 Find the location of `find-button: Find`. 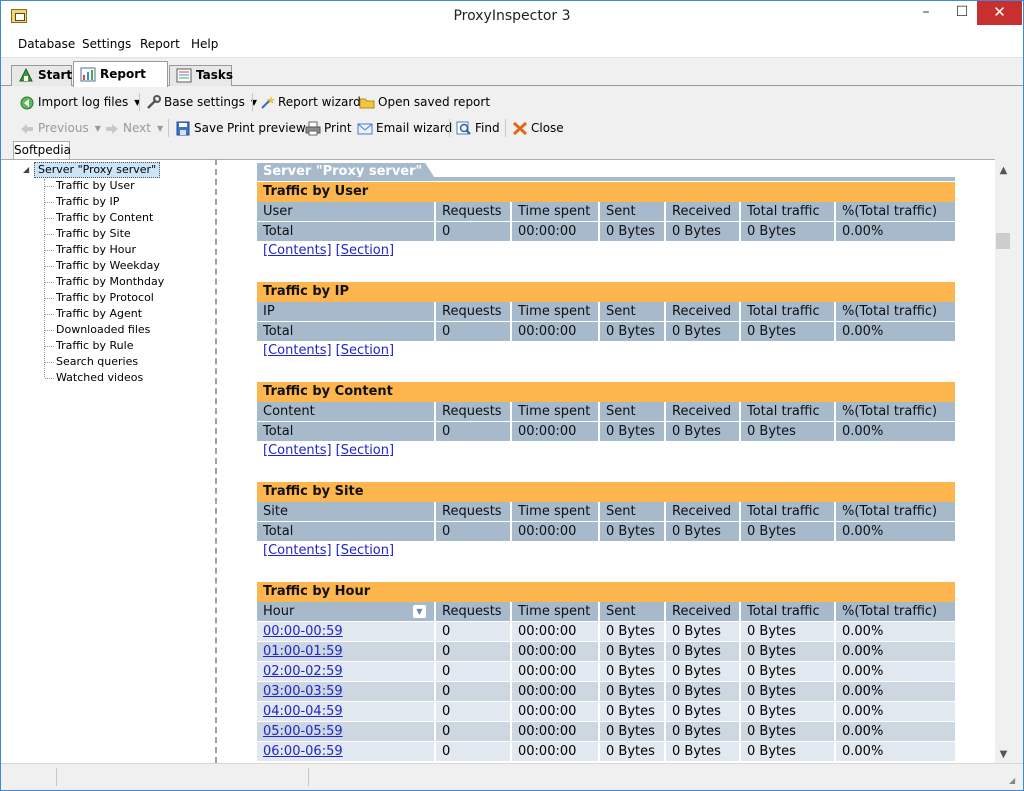

find-button: Find is located at coordinates (477, 128).